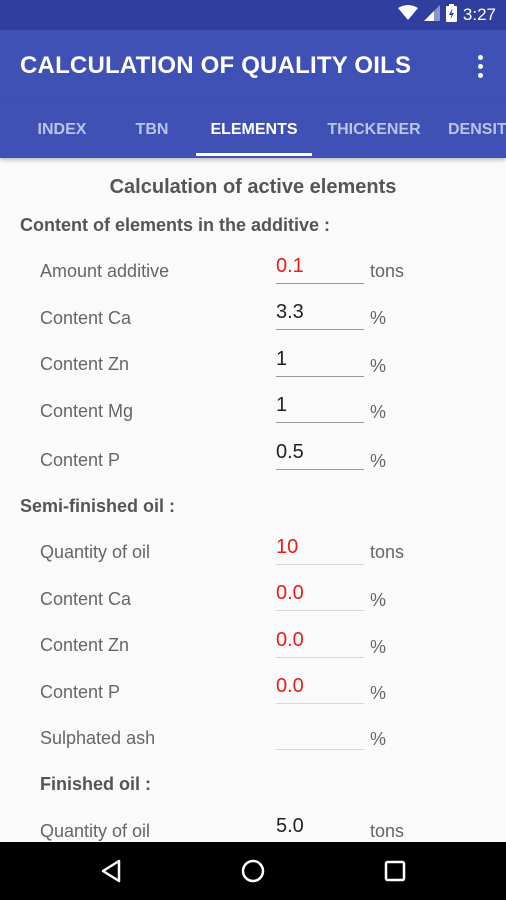  What do you see at coordinates (378, 739) in the screenshot?
I see `sulphated-ash-unit: %` at bounding box center [378, 739].